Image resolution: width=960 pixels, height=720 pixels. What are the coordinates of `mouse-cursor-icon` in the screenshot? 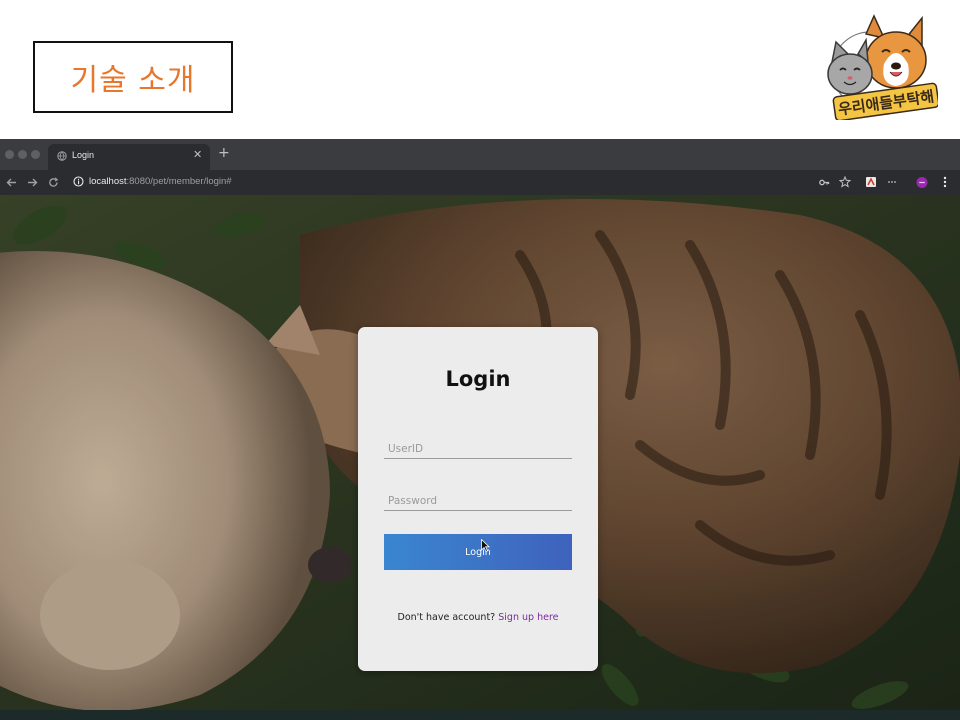 It's located at (485, 545).